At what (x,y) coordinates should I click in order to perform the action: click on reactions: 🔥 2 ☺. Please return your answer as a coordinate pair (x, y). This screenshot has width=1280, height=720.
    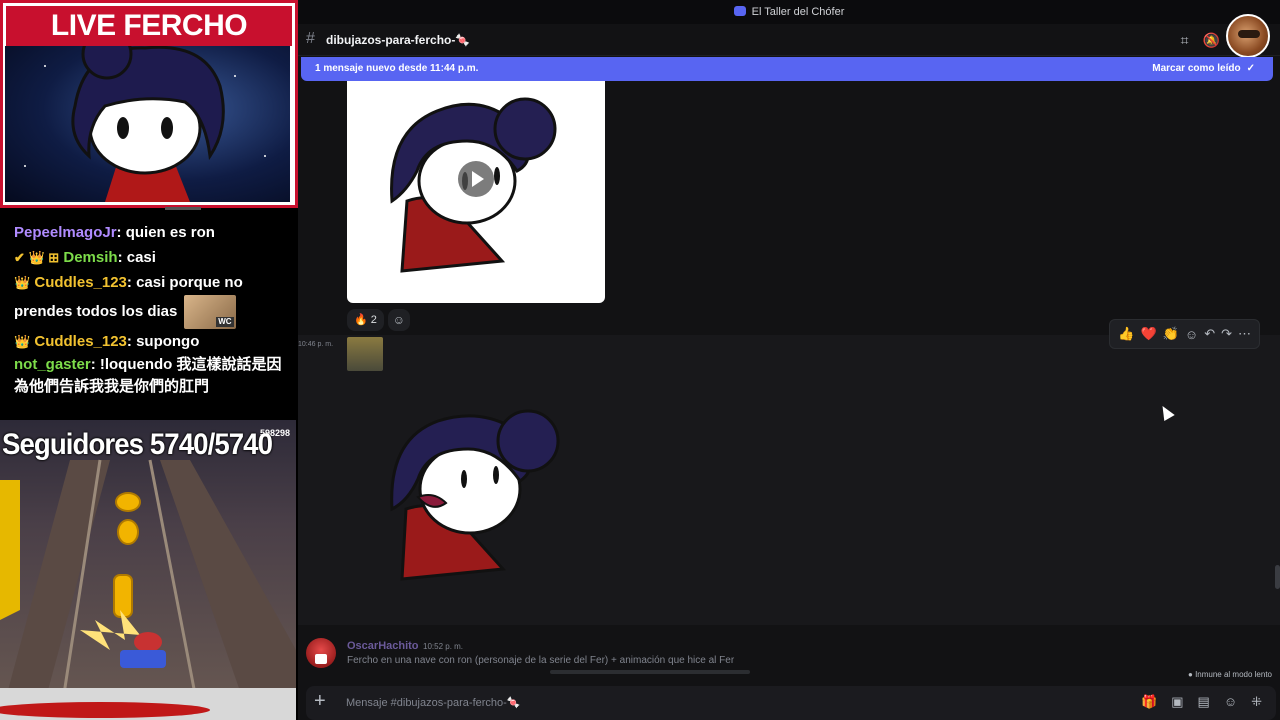
    Looking at the image, I should click on (378, 320).